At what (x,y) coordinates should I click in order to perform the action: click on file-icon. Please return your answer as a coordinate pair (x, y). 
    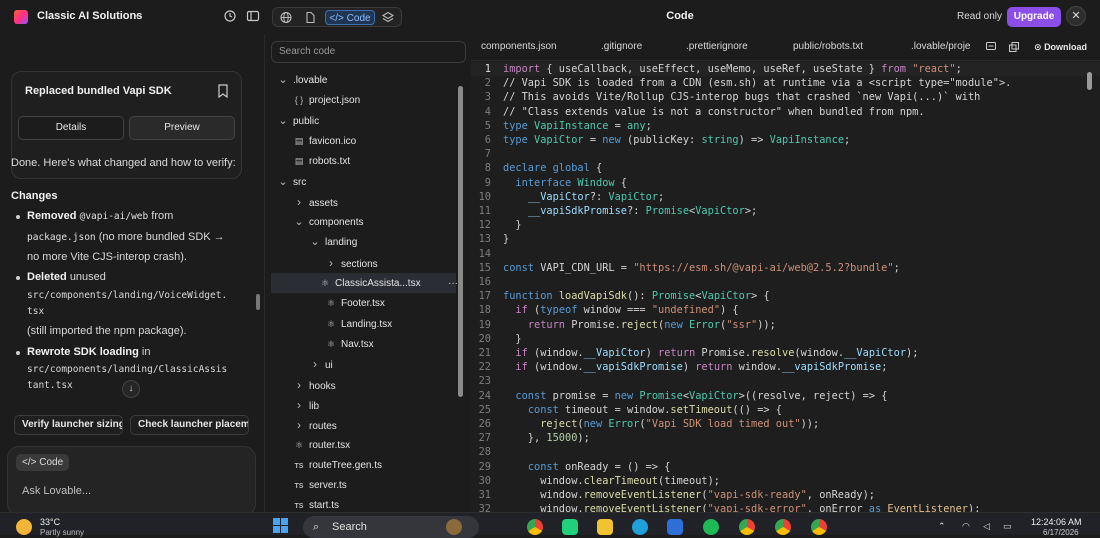
    Looking at the image, I should click on (310, 17).